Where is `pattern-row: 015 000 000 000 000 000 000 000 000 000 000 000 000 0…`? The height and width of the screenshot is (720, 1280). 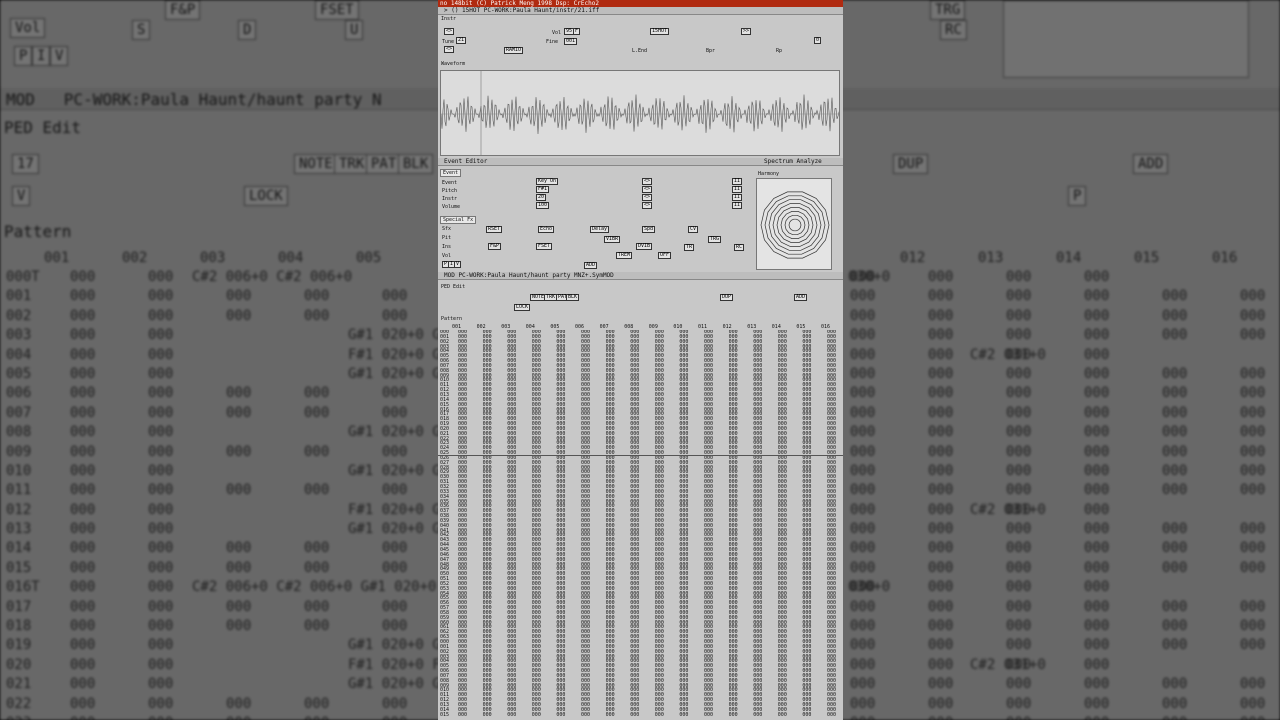
pattern-row: 015 000 000 000 000 000 000 000 000 000 000 000 000 0… is located at coordinates (640, 714).